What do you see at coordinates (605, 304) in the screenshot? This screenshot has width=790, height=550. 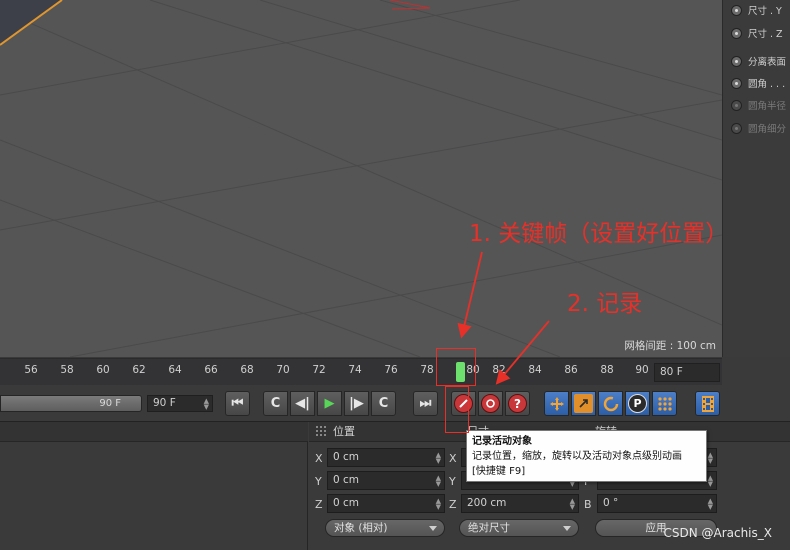 I see `annotation-step2: 2. 记录` at bounding box center [605, 304].